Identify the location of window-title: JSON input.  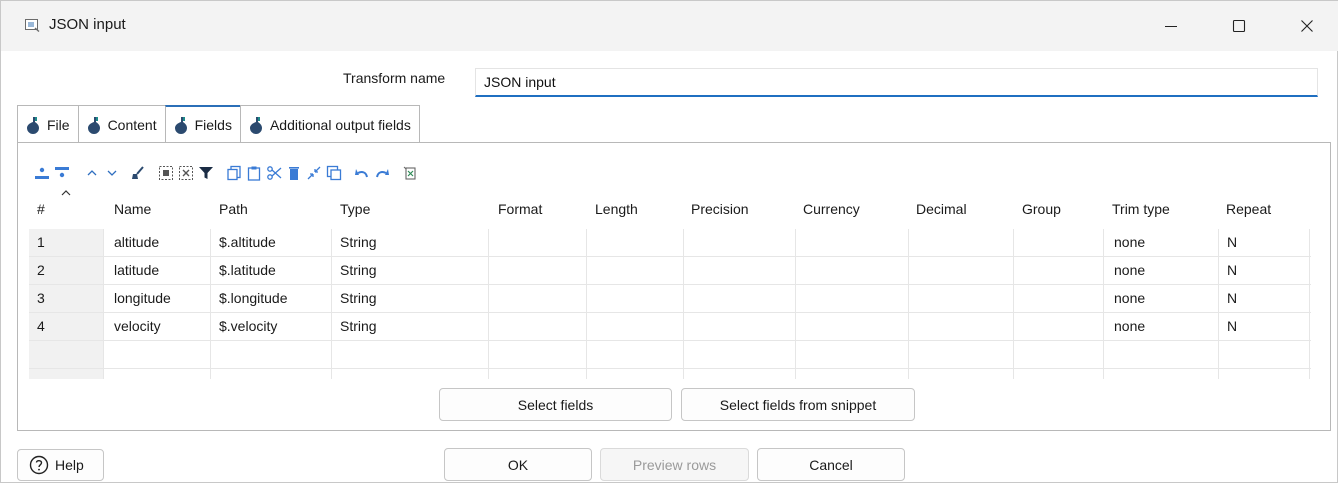
(87, 24).